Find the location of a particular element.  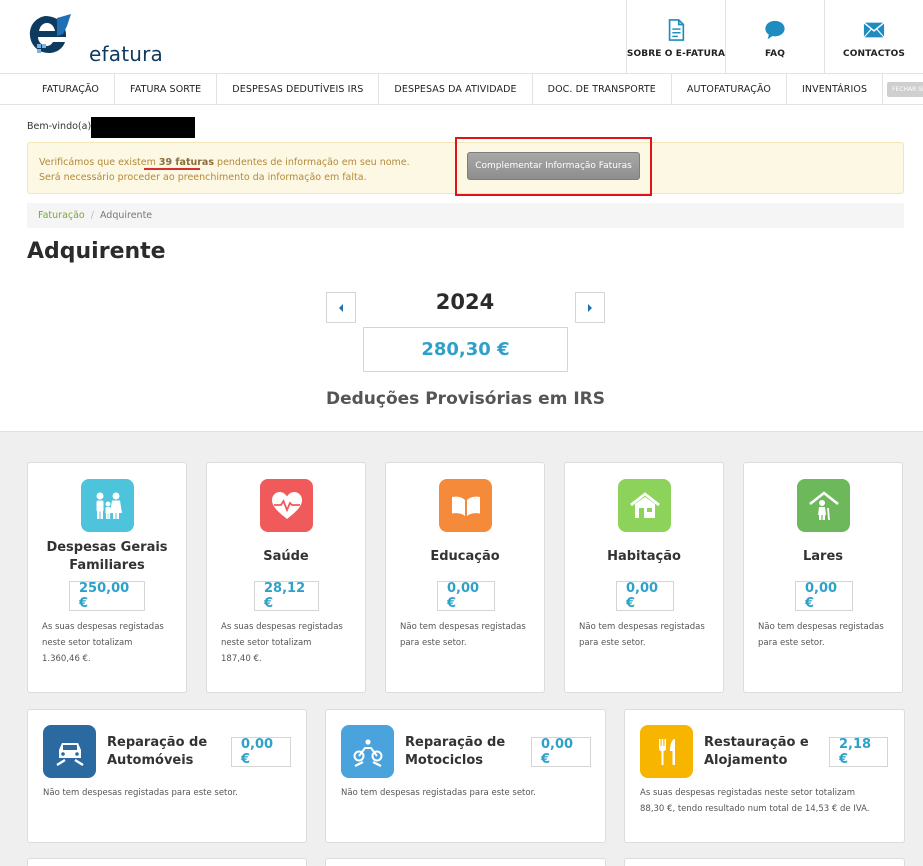

elderly-home-icon is located at coordinates (823, 505).